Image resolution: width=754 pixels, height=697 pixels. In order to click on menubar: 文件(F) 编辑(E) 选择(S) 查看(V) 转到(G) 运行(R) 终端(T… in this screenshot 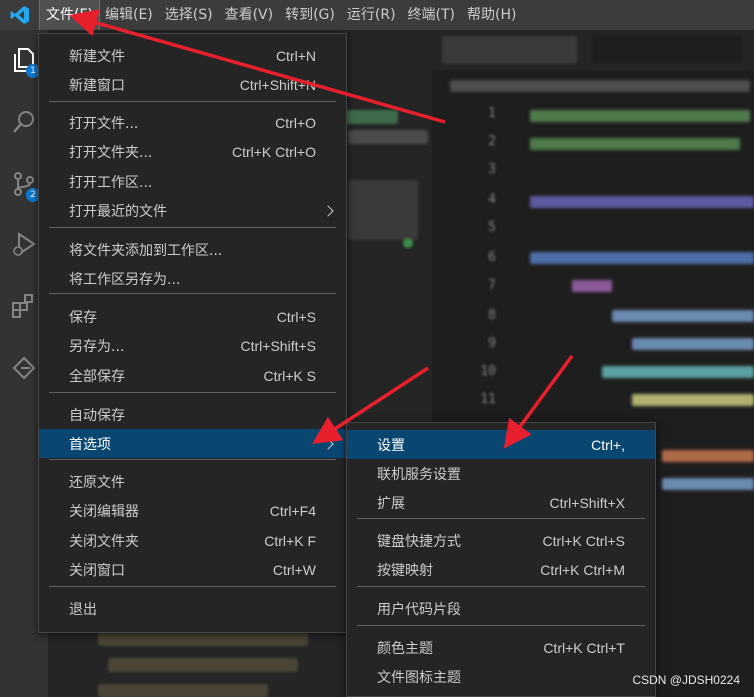, I will do `click(377, 15)`.